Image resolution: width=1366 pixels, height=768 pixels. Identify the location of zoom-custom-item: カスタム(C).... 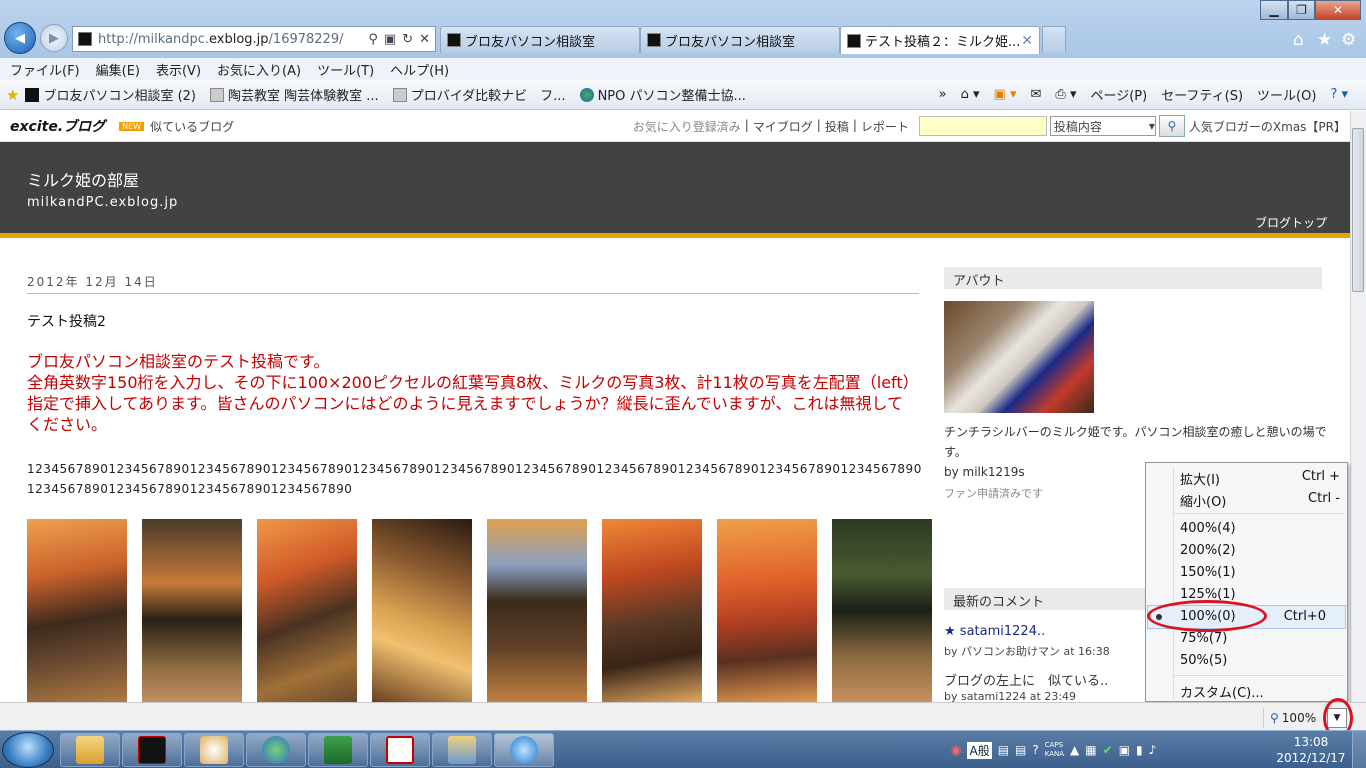
(1260, 691).